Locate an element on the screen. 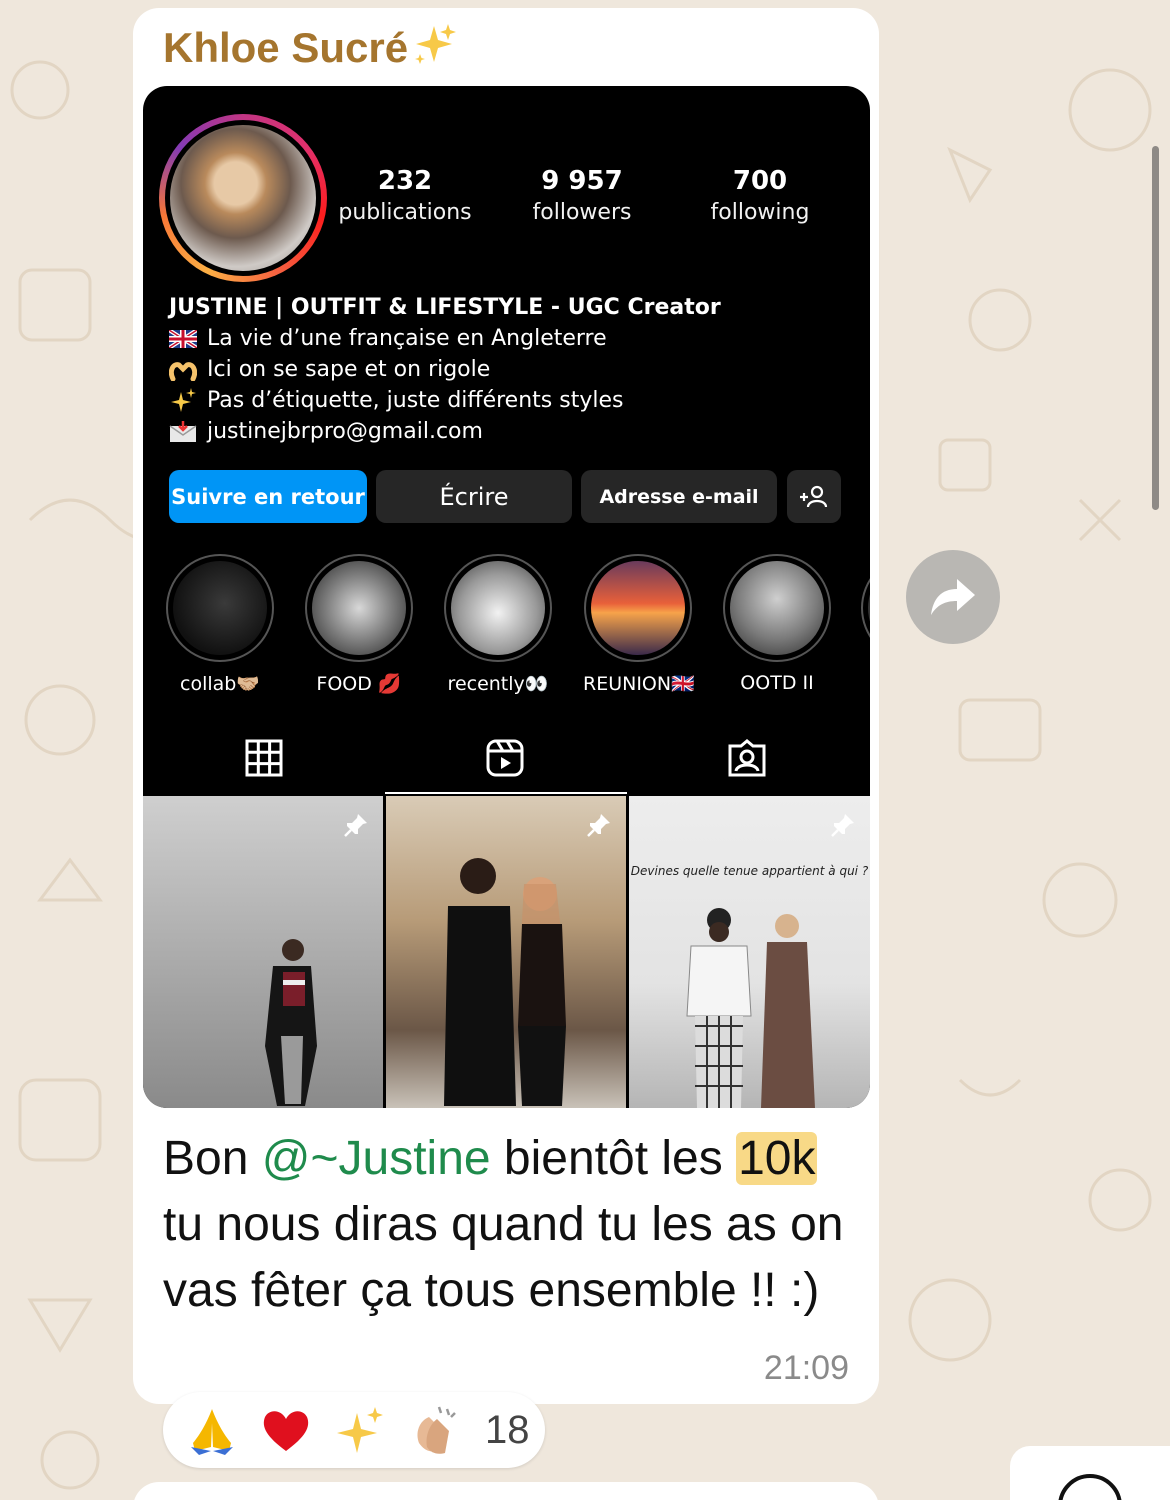  stat-publications: 232 publications is located at coordinates (405, 195).